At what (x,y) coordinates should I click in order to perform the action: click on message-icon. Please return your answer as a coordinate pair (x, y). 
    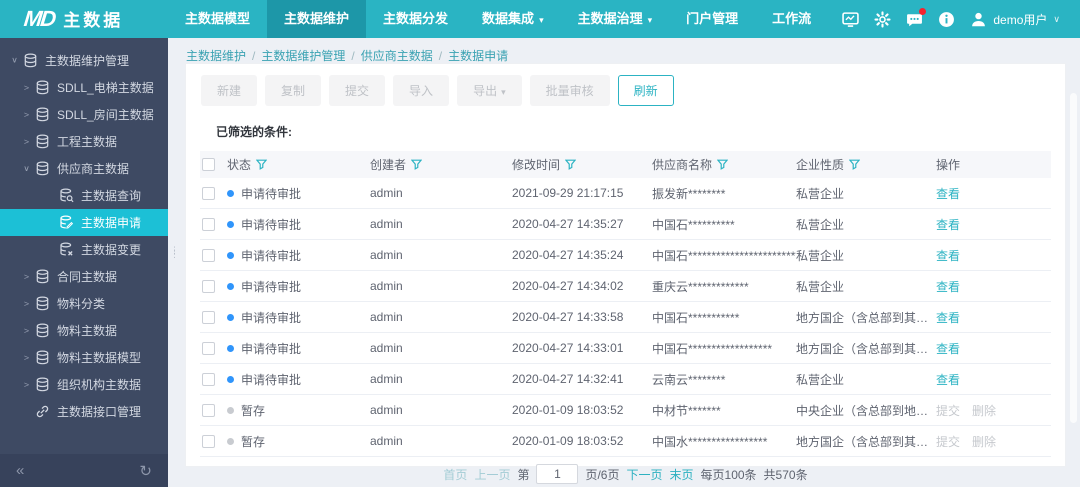
    Looking at the image, I should click on (916, 17).